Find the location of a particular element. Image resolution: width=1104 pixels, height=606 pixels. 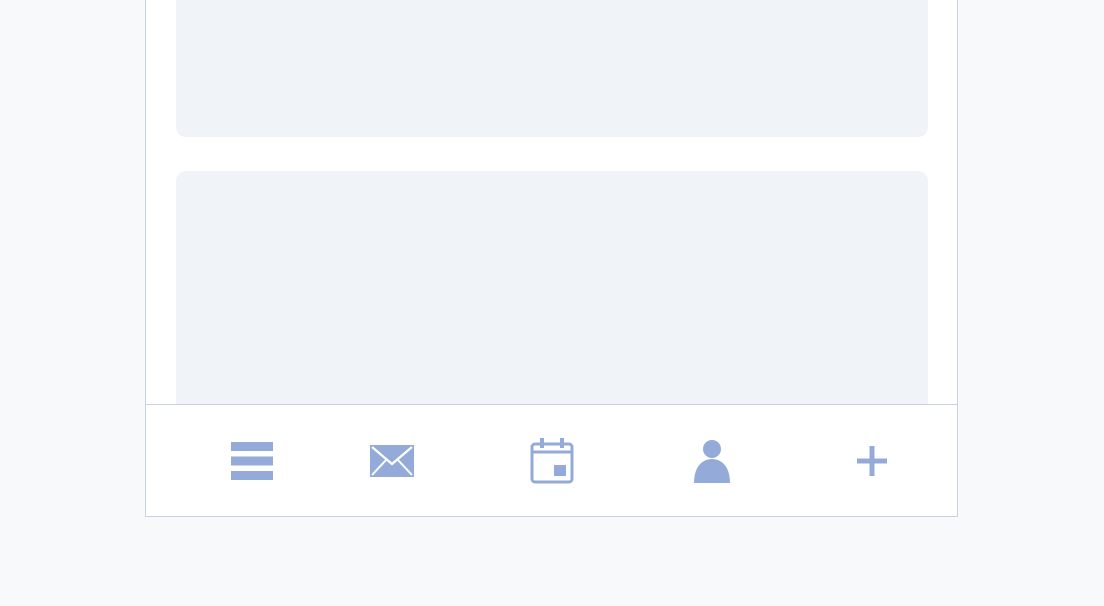

tab-profile is located at coordinates (712, 461).